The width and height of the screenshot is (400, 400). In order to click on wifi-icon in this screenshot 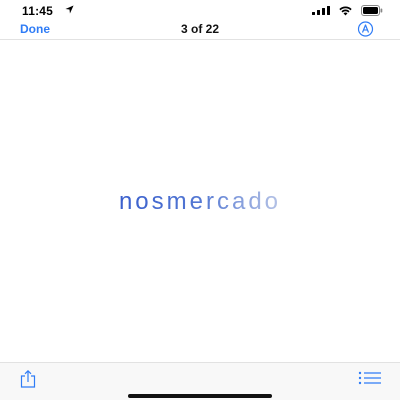, I will do `click(345, 11)`.